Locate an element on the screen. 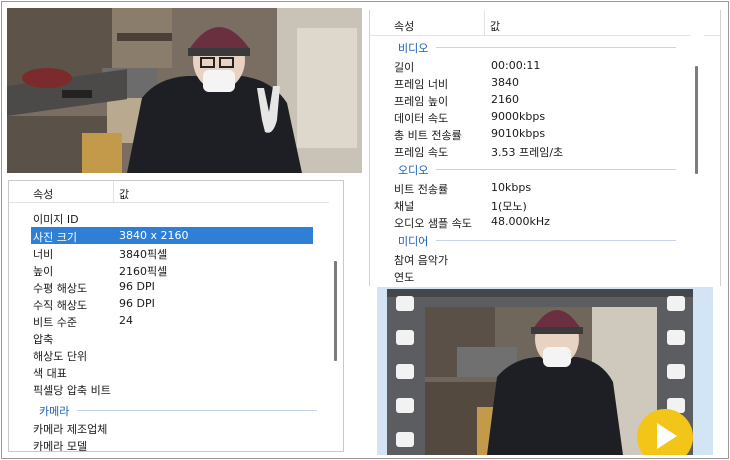 The width and height of the screenshot is (730, 460). property-value: 2160 is located at coordinates (505, 99).